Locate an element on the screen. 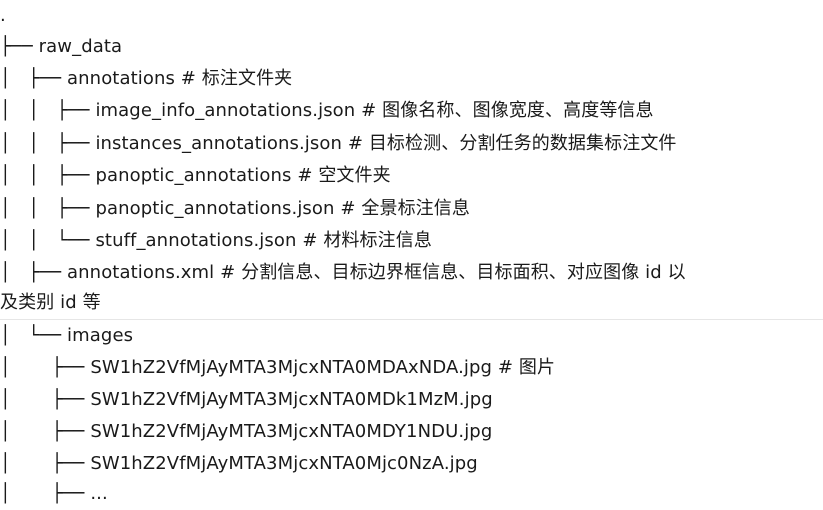  file-name: SW1hZ2VfMjAyMTA3MjcxNTA0MDY1NDU.jpg is located at coordinates (291, 431).